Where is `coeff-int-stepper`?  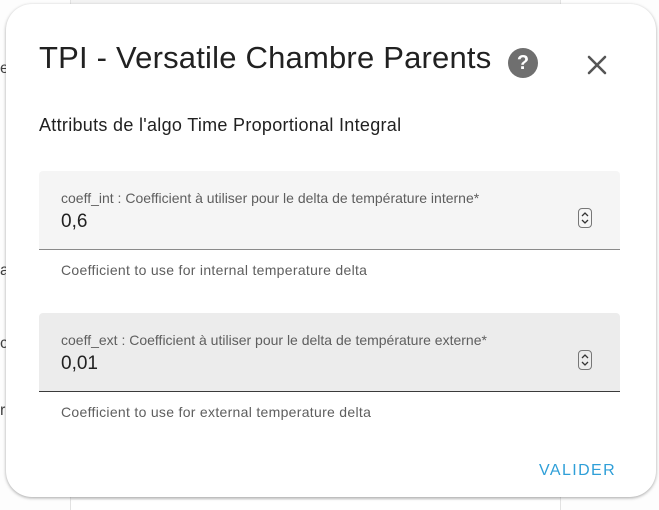
coeff-int-stepper is located at coordinates (585, 218).